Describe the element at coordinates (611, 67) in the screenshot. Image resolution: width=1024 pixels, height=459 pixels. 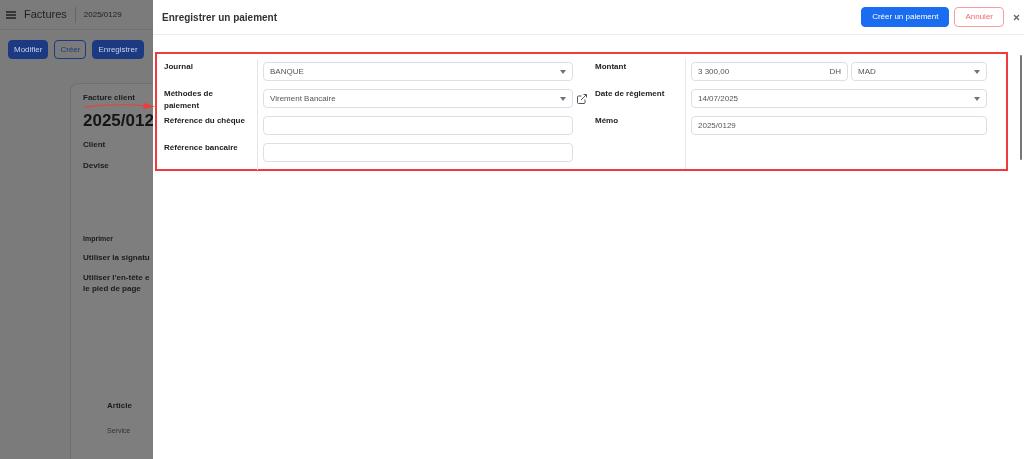
I see `field-label: Montant` at that location.